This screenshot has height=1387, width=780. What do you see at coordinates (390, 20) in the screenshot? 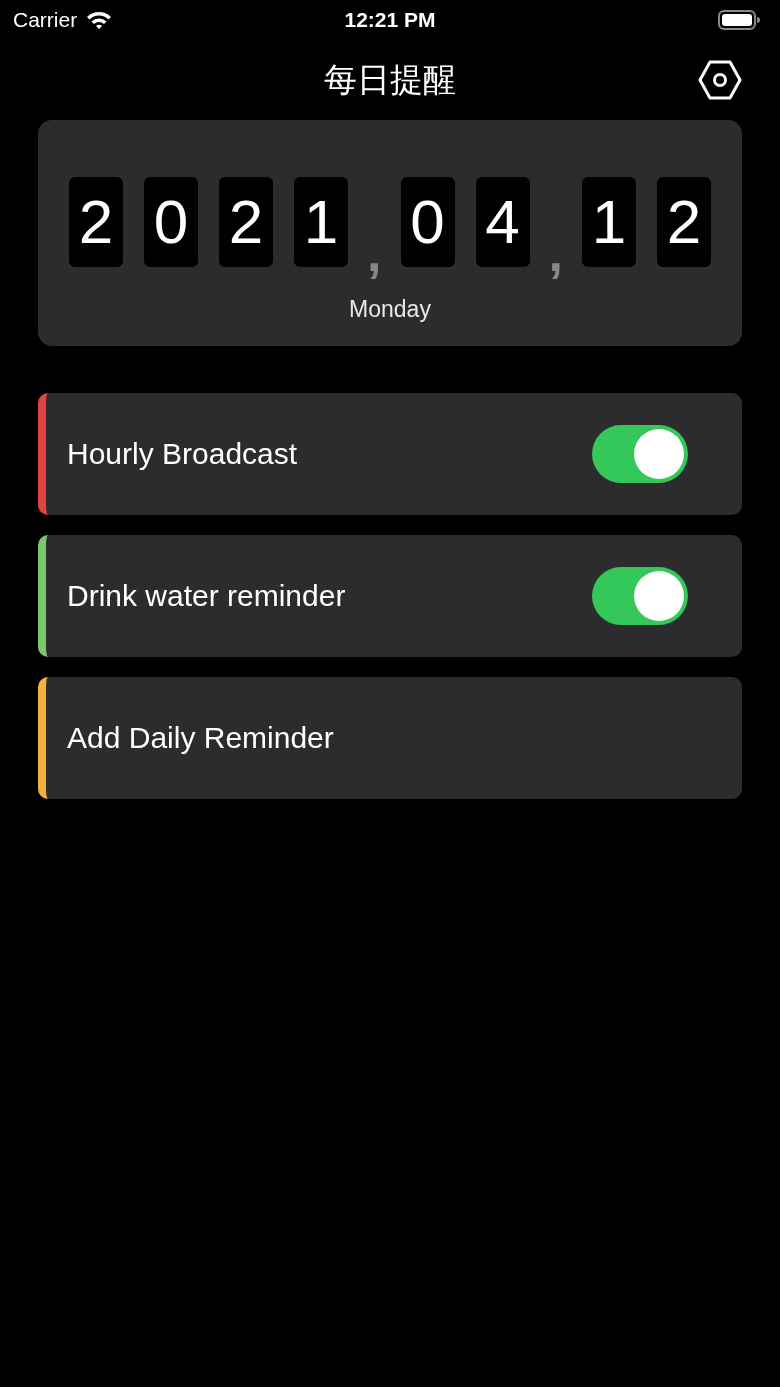
I see `status-time: 12:21 PM` at bounding box center [390, 20].